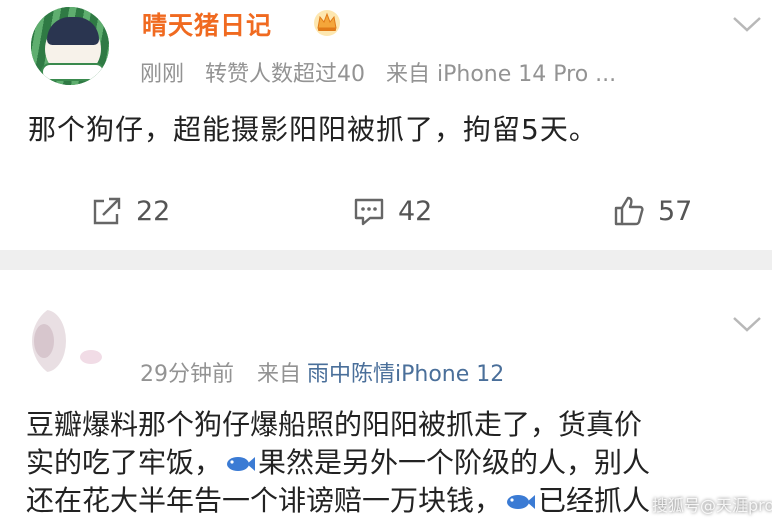  Describe the element at coordinates (279, 374) in the screenshot. I see `source-prefix: 来自` at that location.